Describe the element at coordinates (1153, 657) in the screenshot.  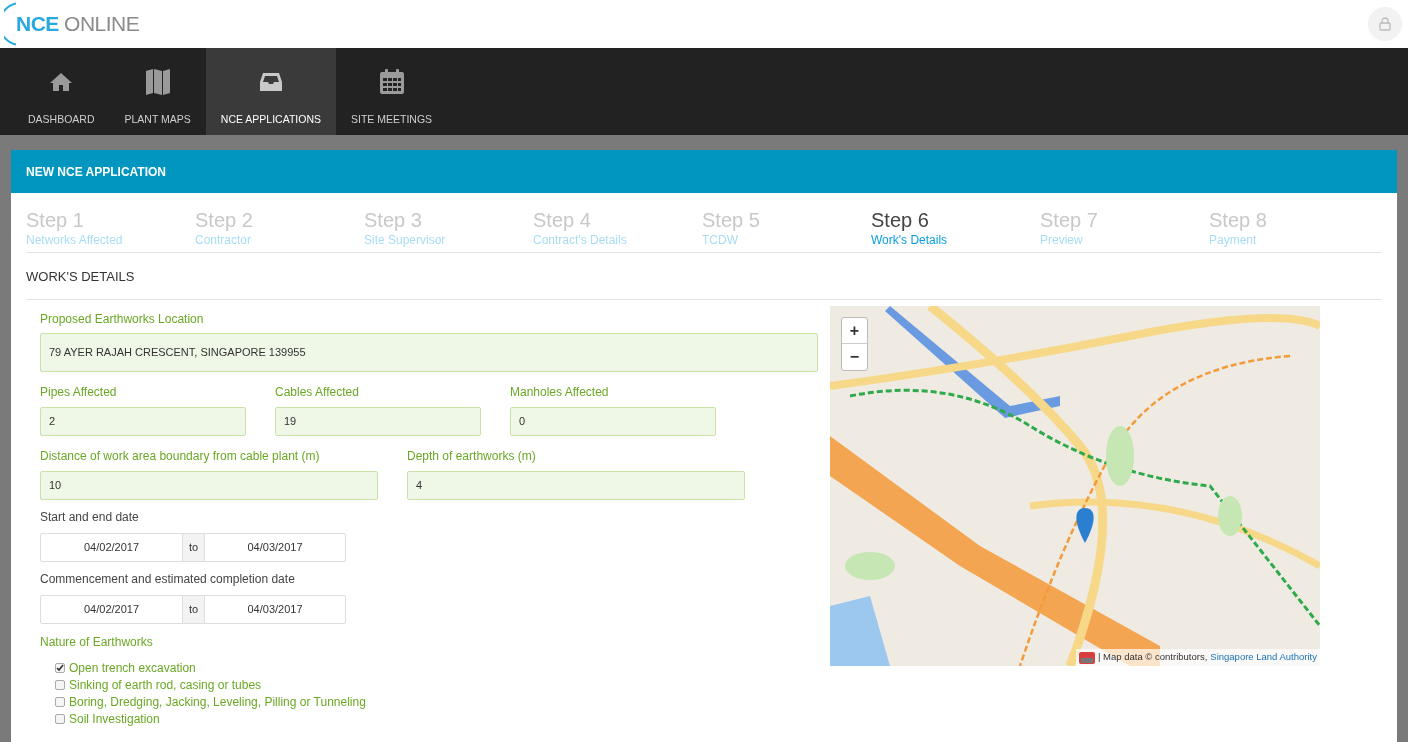
I see `attribution-text: | Map data © contributors,` at that location.